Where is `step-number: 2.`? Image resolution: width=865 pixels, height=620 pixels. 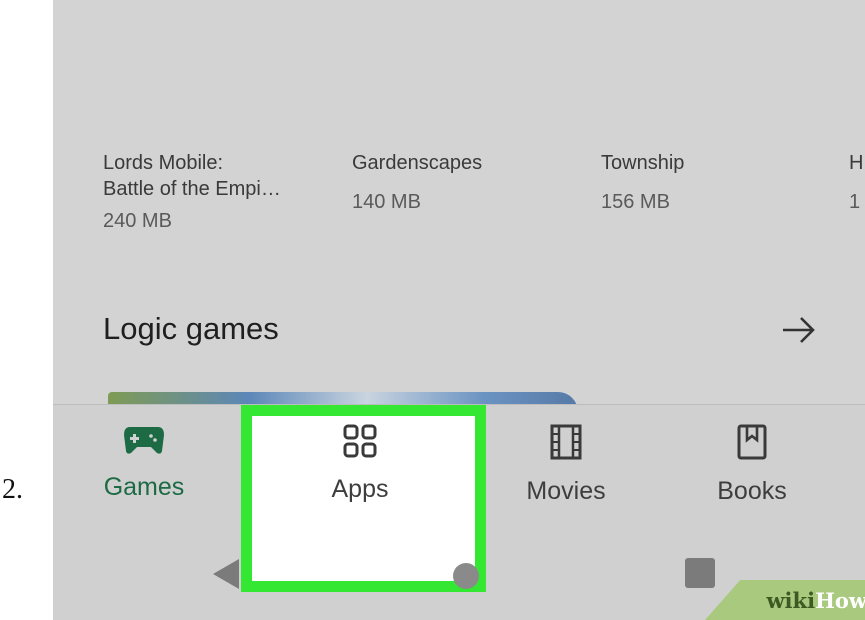 step-number: 2. is located at coordinates (12, 489).